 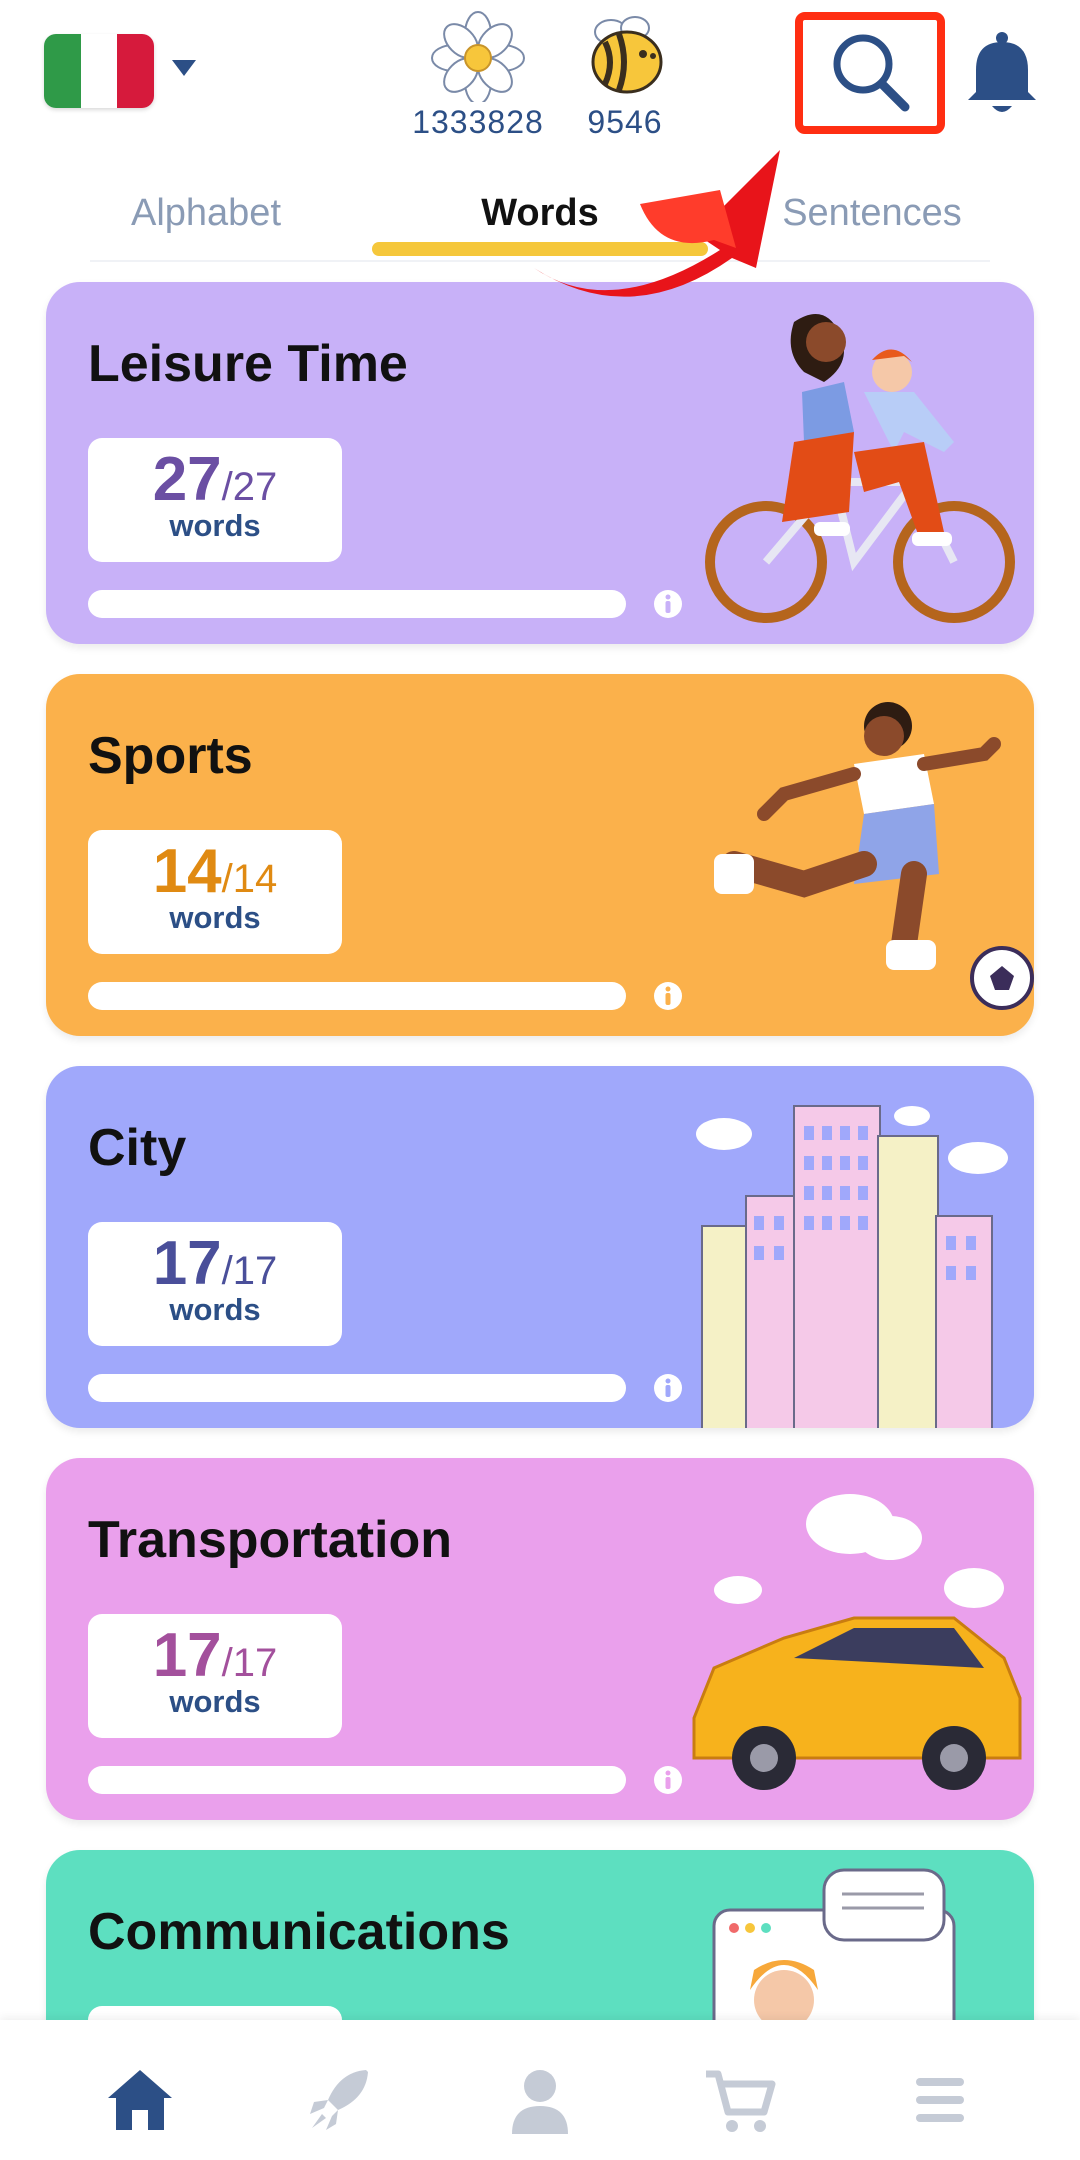 I want to click on category-title: Sports, so click(x=170, y=756).